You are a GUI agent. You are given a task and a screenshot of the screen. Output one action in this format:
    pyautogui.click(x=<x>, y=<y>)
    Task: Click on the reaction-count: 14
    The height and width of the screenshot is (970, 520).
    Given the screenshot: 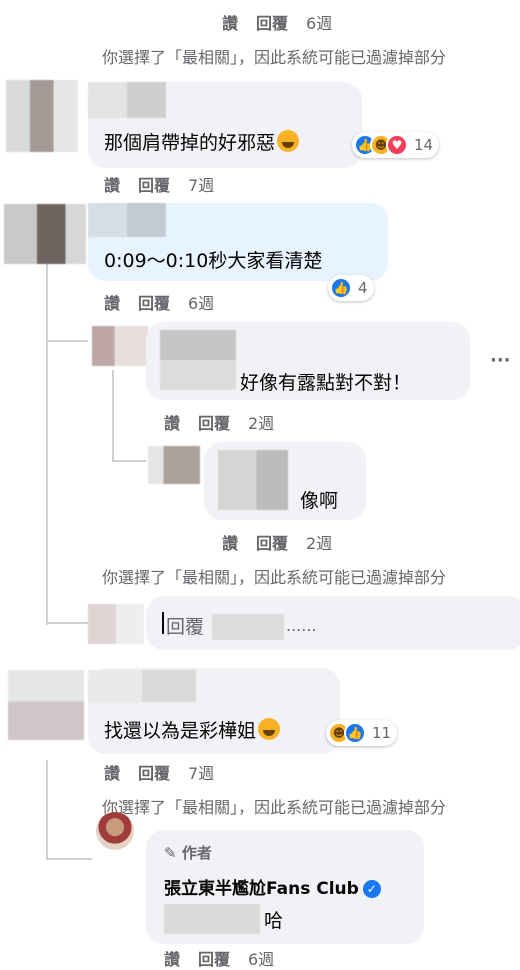 What is the action you would take?
    pyautogui.click(x=424, y=145)
    